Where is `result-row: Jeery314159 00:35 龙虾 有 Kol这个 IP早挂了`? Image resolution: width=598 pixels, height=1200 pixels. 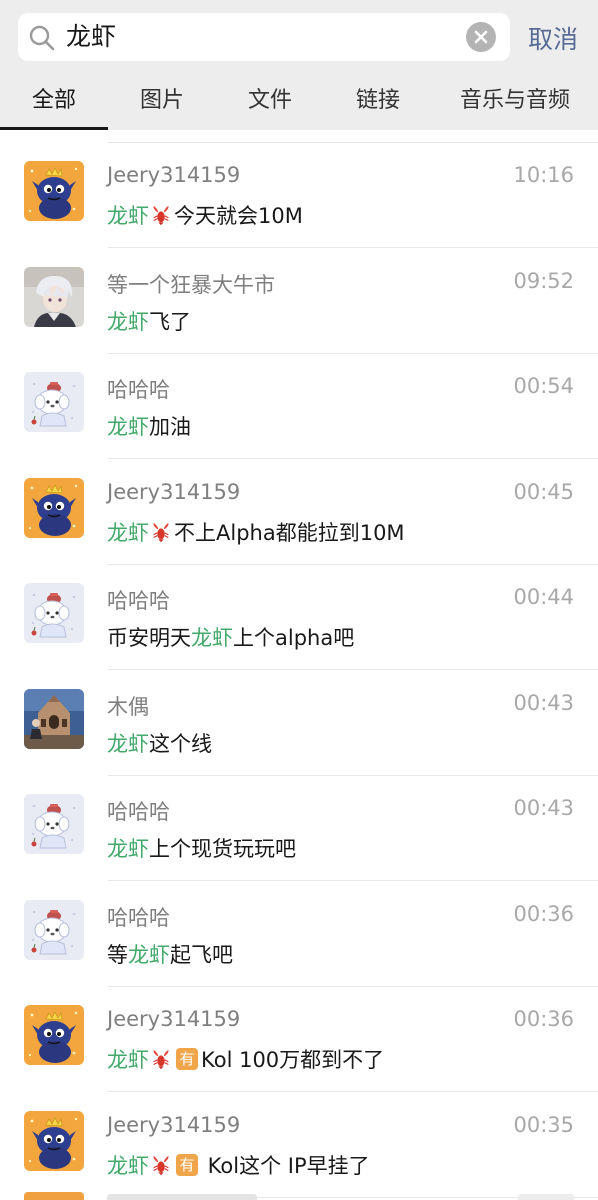 result-row: Jeery314159 00:35 龙虾 有 Kol这个 IP早挂了 is located at coordinates (299, 1145).